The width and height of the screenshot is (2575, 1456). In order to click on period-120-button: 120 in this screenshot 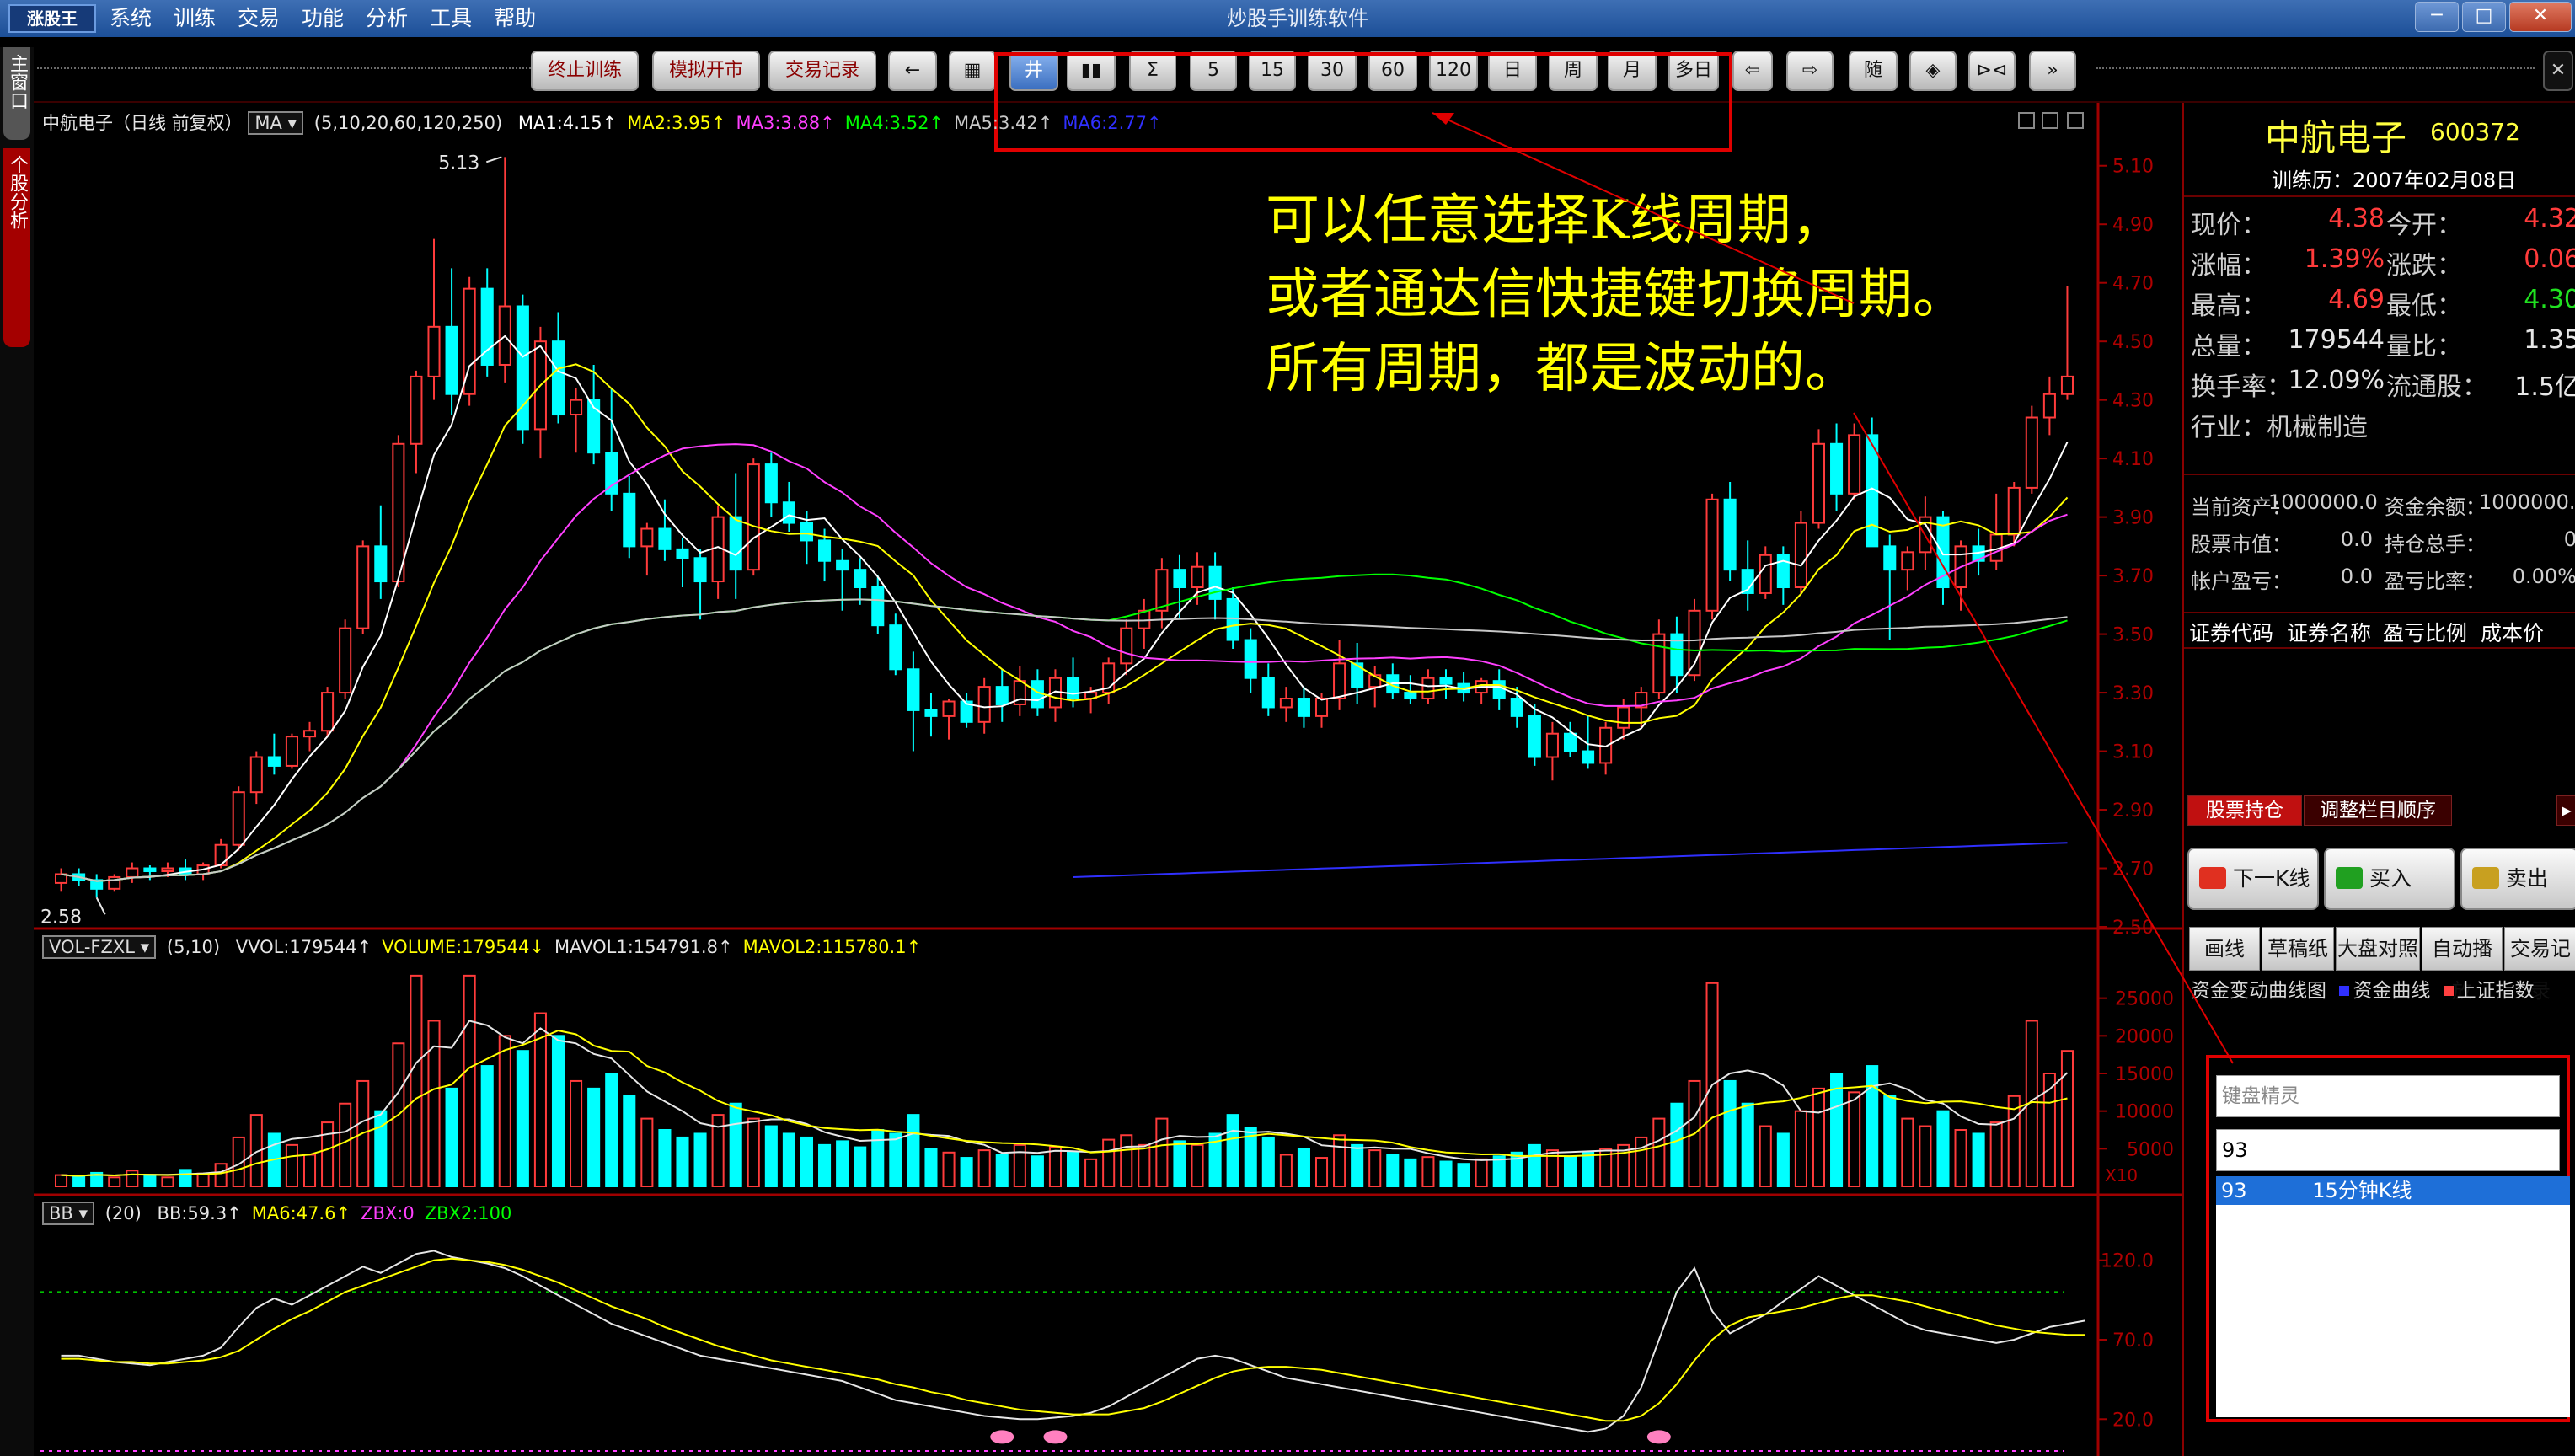, I will do `click(1453, 71)`.